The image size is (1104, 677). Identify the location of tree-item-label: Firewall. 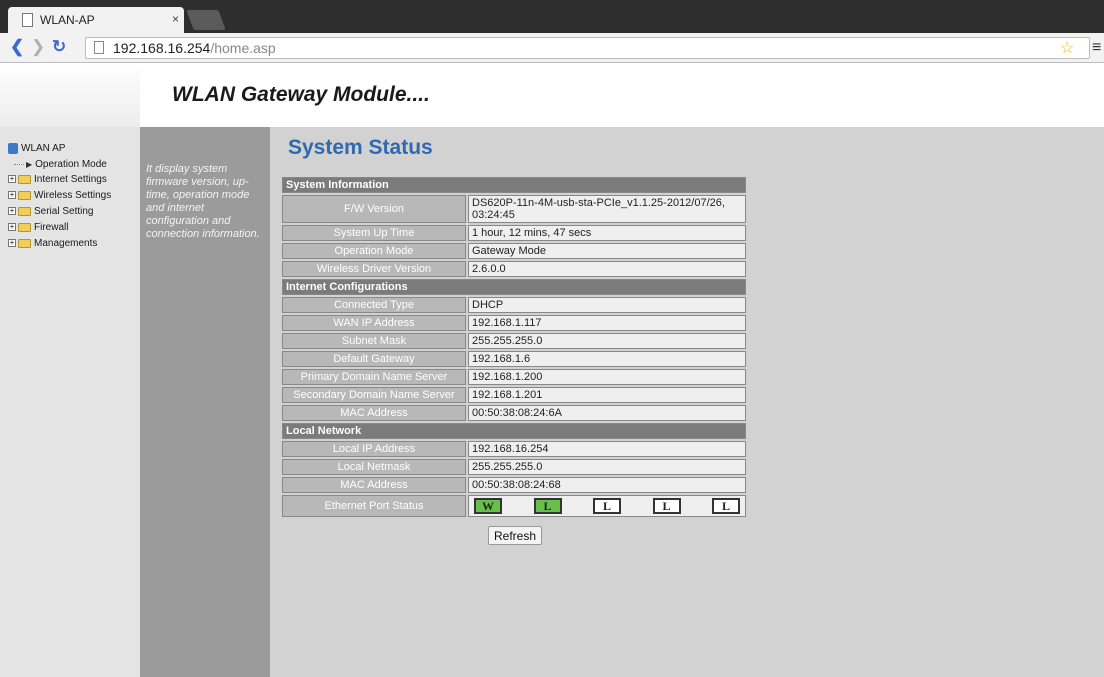
(51, 227).